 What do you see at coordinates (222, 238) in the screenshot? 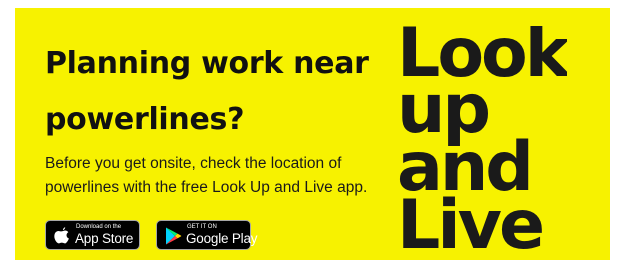
I see `google-play-label: Google Play` at bounding box center [222, 238].